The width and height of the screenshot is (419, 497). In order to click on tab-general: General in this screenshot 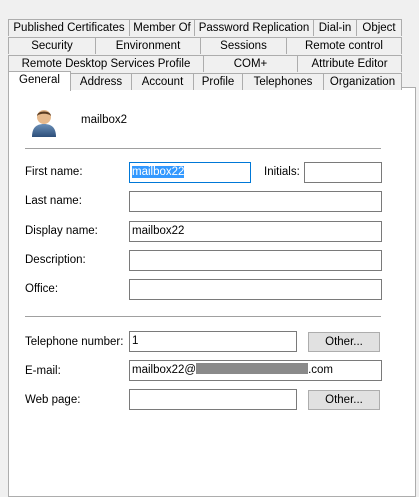, I will do `click(39, 81)`.